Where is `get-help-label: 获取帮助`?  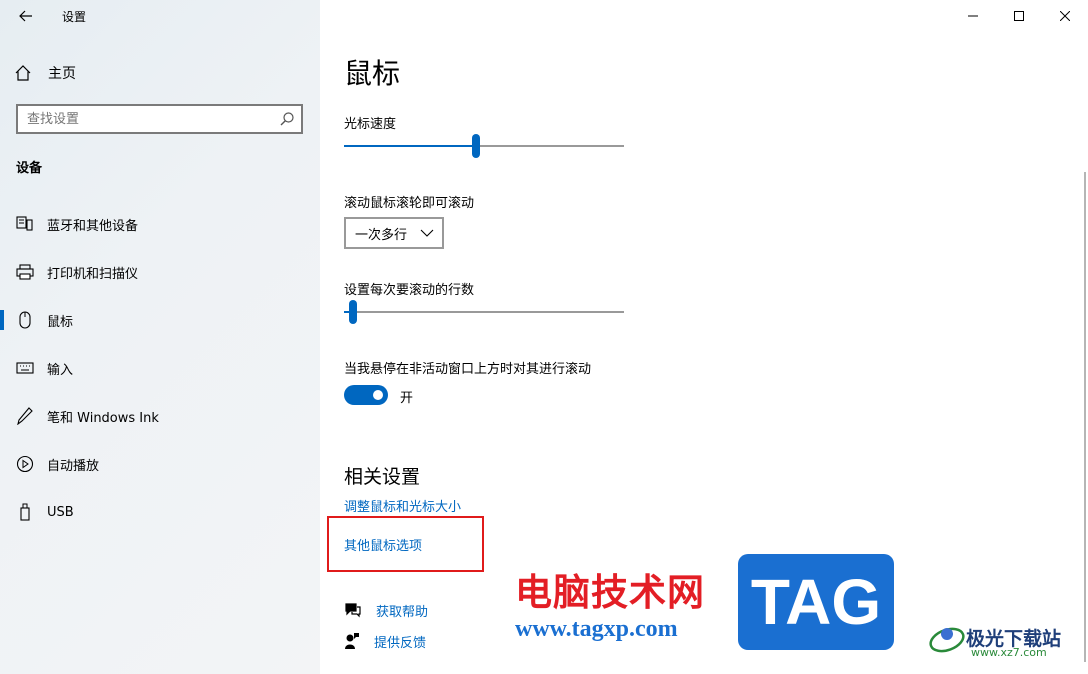
get-help-label: 获取帮助 is located at coordinates (402, 612).